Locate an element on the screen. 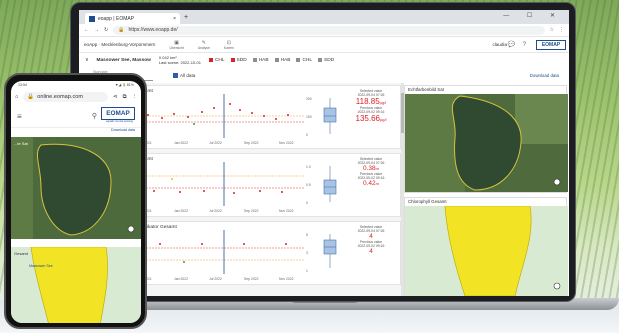  window-controls: — ☐ ✕ is located at coordinates (533, 15).